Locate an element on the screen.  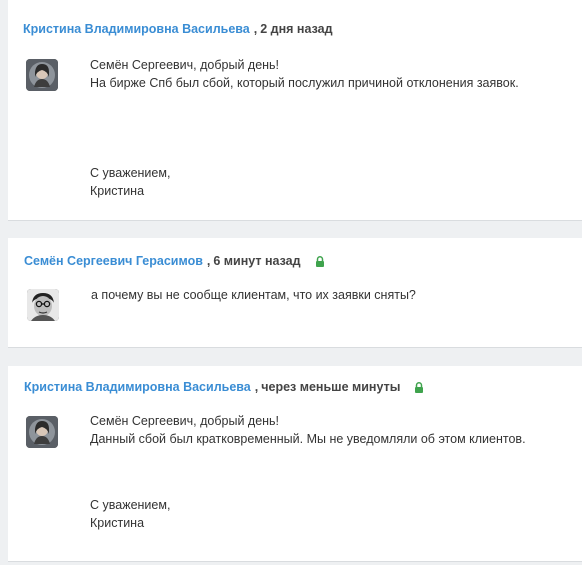
comment-timestamp: 2 дня назад is located at coordinates (296, 29).